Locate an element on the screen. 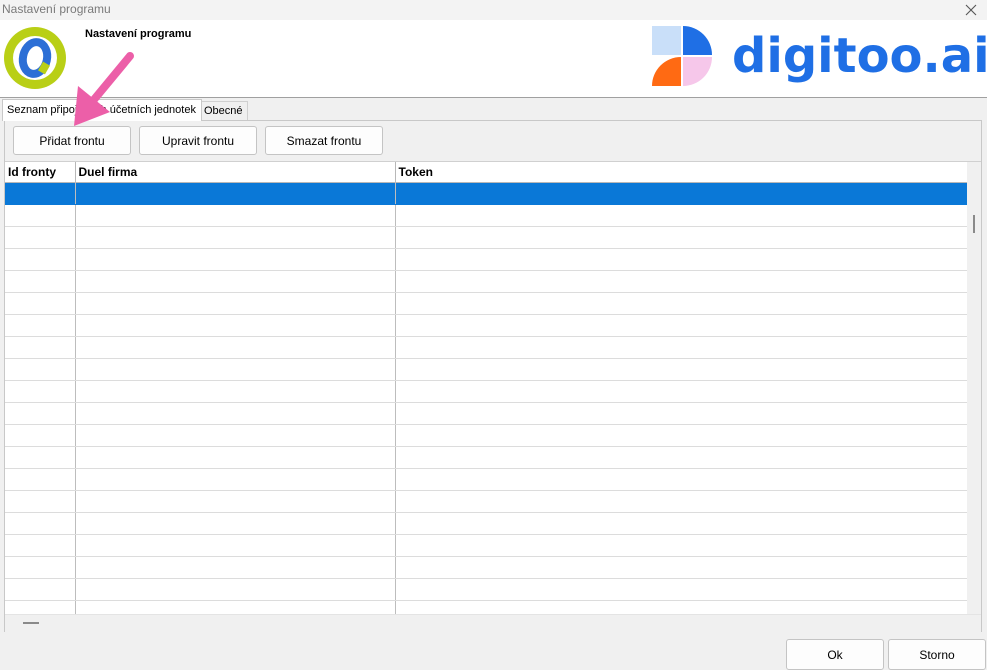  vertical-scrollbar is located at coordinates (974, 388).